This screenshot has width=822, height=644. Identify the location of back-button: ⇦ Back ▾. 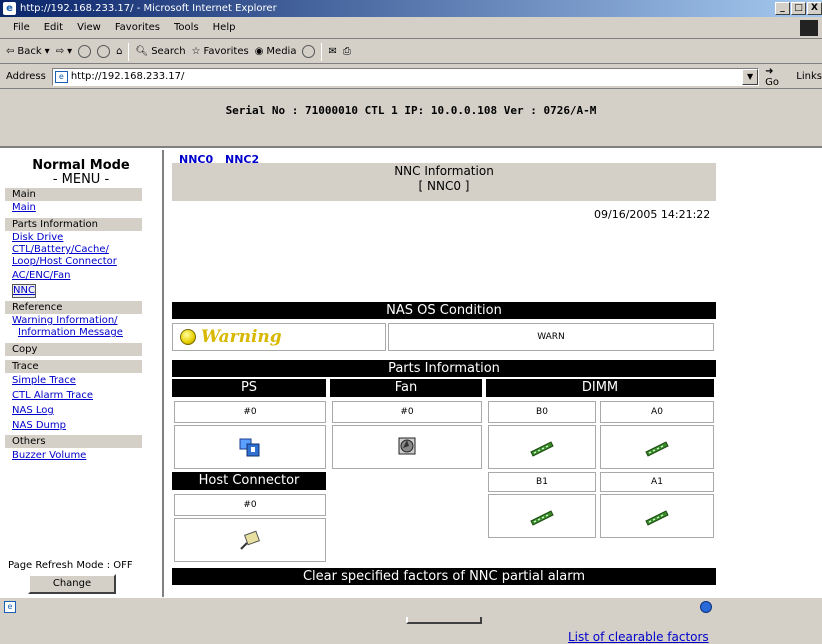
(28, 51).